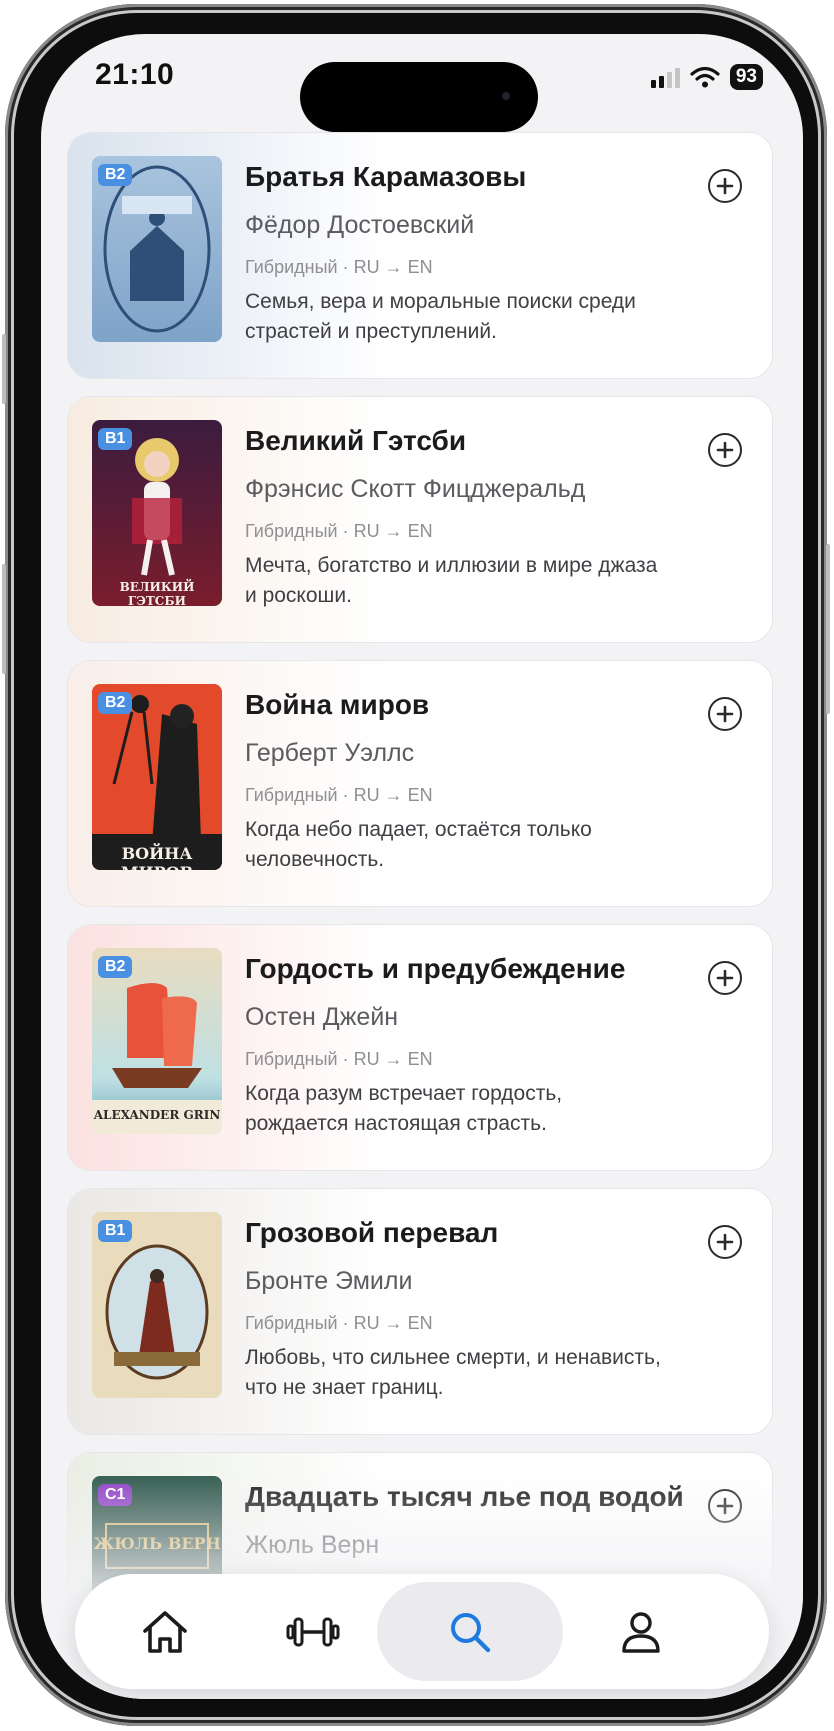 This screenshot has width=834, height=1731. Describe the element at coordinates (157, 593) in the screenshot. I see `cover-title: ВЕЛИКИЙ ГЭТСБИ` at that location.